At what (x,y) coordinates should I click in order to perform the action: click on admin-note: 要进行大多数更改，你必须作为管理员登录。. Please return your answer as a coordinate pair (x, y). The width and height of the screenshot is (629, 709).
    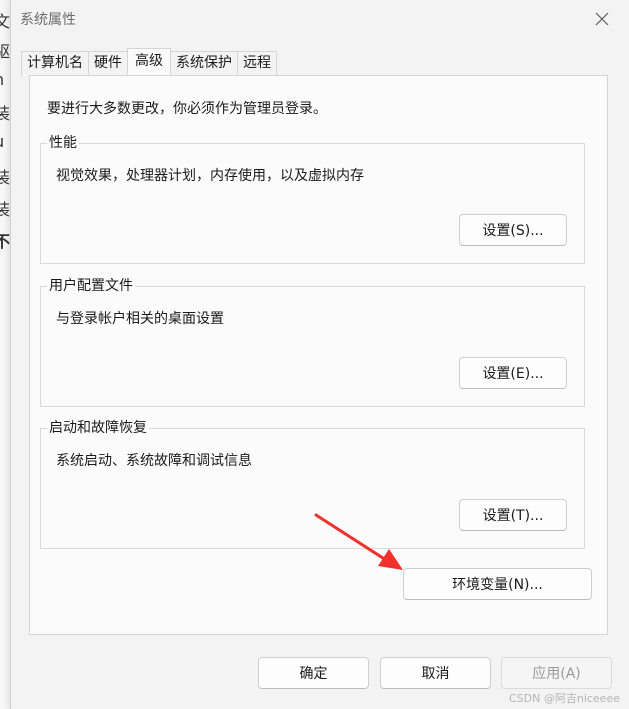
    Looking at the image, I should click on (187, 109).